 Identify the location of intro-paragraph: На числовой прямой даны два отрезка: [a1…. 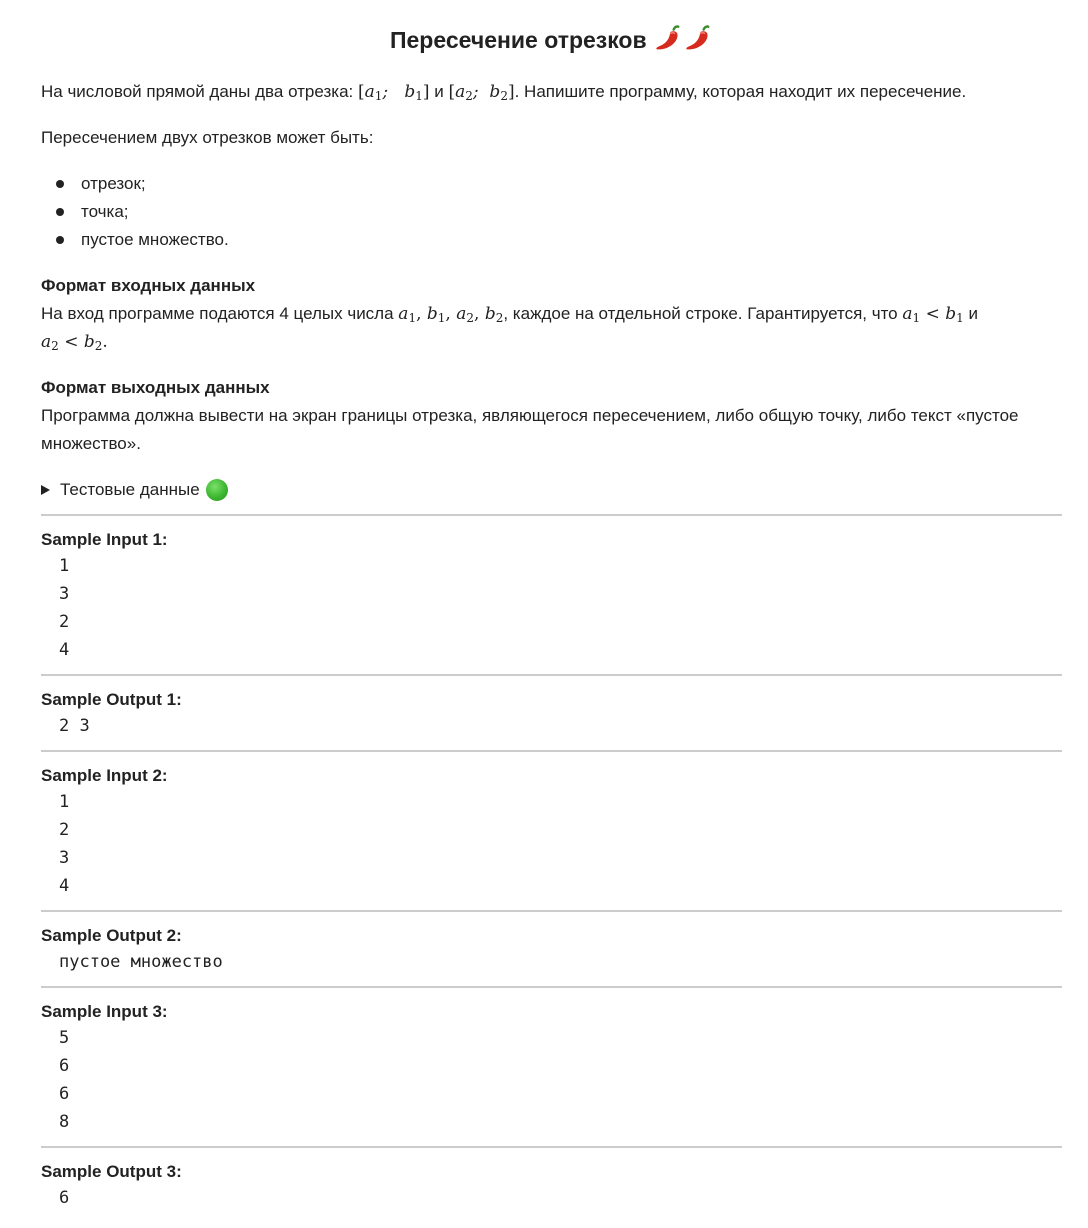
(551, 92).